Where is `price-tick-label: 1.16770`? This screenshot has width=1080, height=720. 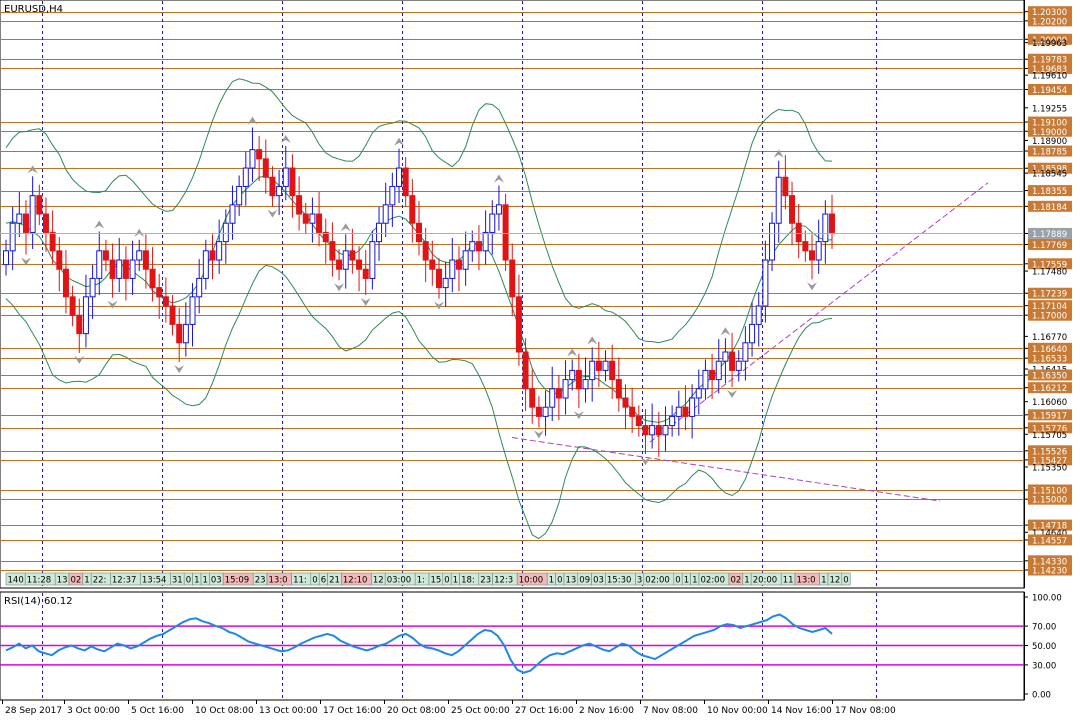 price-tick-label: 1.16770 is located at coordinates (1049, 338).